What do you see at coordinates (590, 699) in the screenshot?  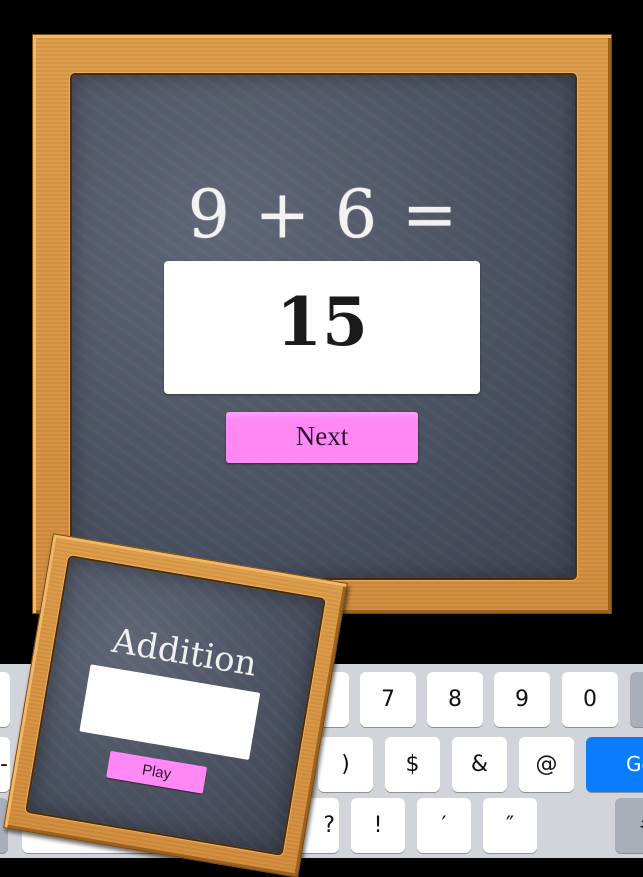 I see `key-0: 0` at bounding box center [590, 699].